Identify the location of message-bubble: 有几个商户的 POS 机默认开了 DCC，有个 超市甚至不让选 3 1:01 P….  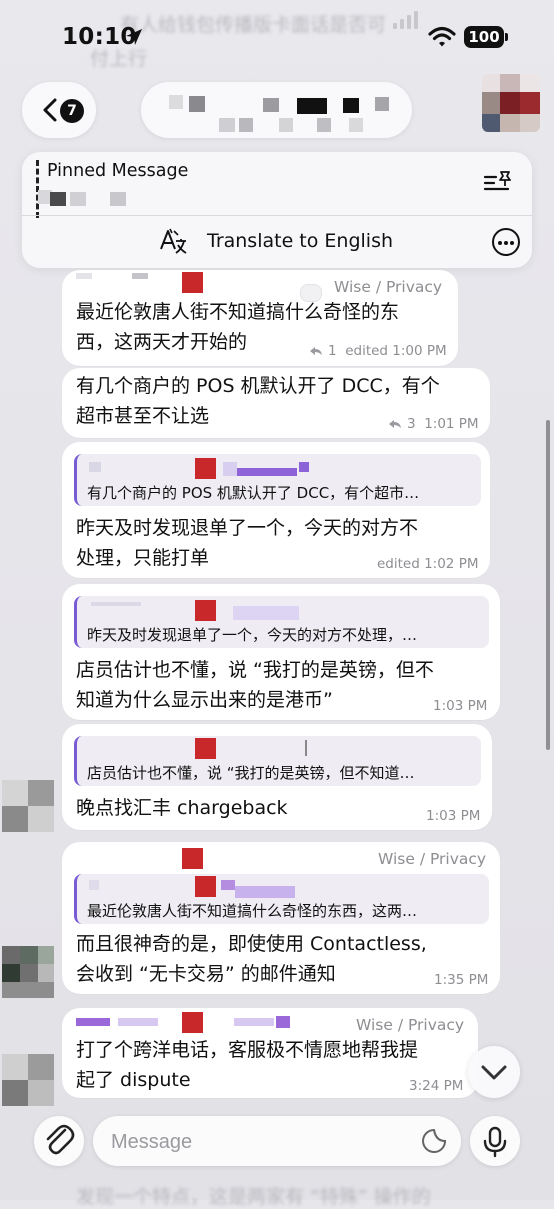
(276, 403).